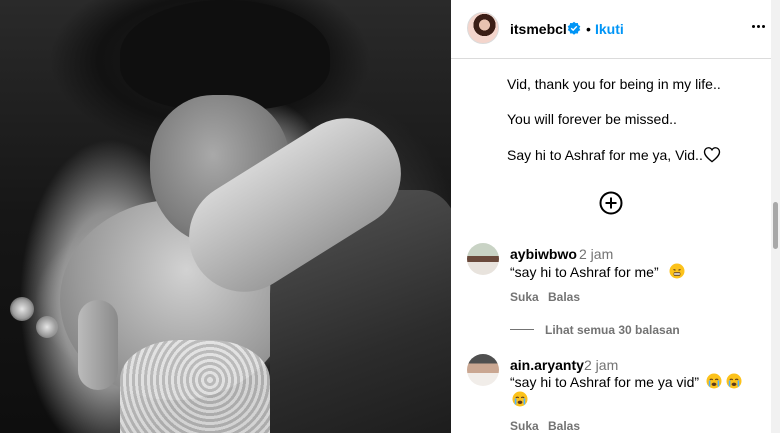 The width and height of the screenshot is (780, 433). I want to click on verified-badge-icon, so click(574, 28).